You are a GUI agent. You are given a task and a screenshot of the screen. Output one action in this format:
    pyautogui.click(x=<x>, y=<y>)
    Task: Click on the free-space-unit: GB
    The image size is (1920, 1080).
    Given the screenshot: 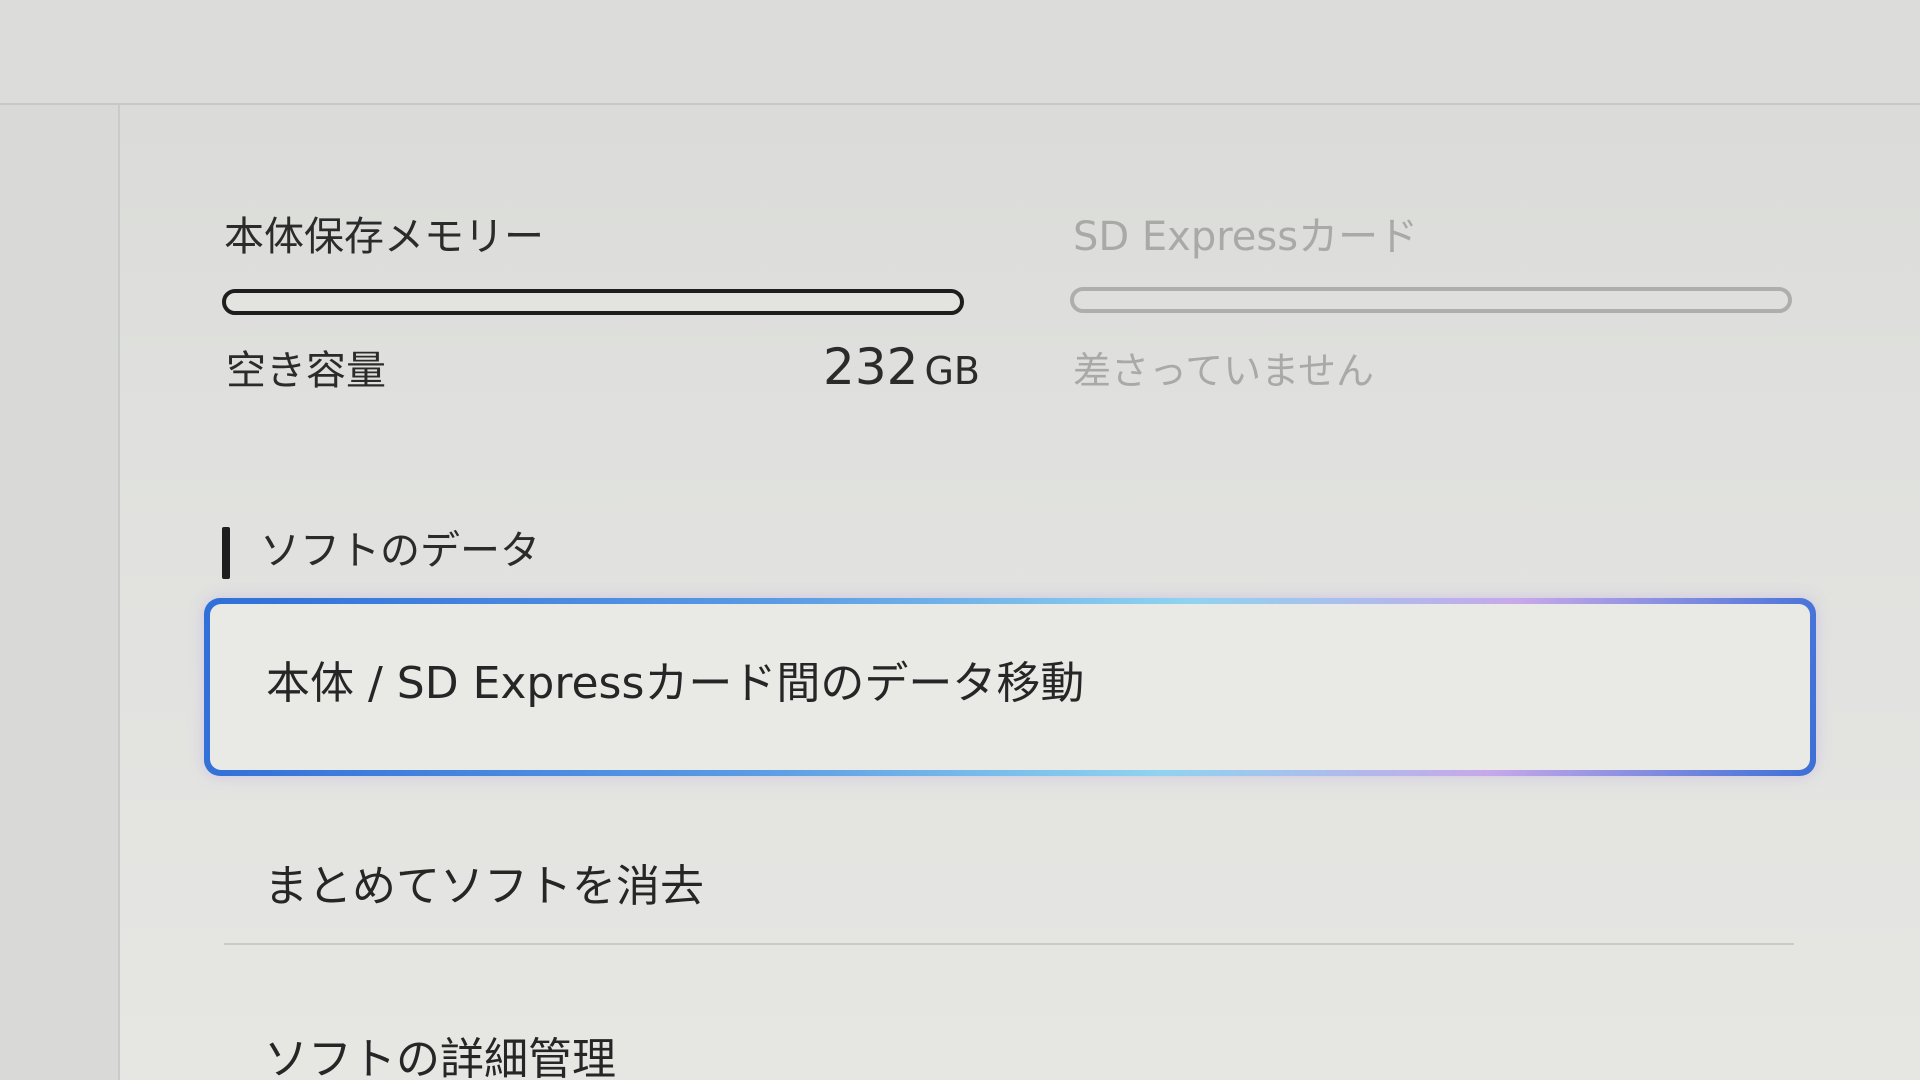 What is the action you would take?
    pyautogui.click(x=952, y=371)
    